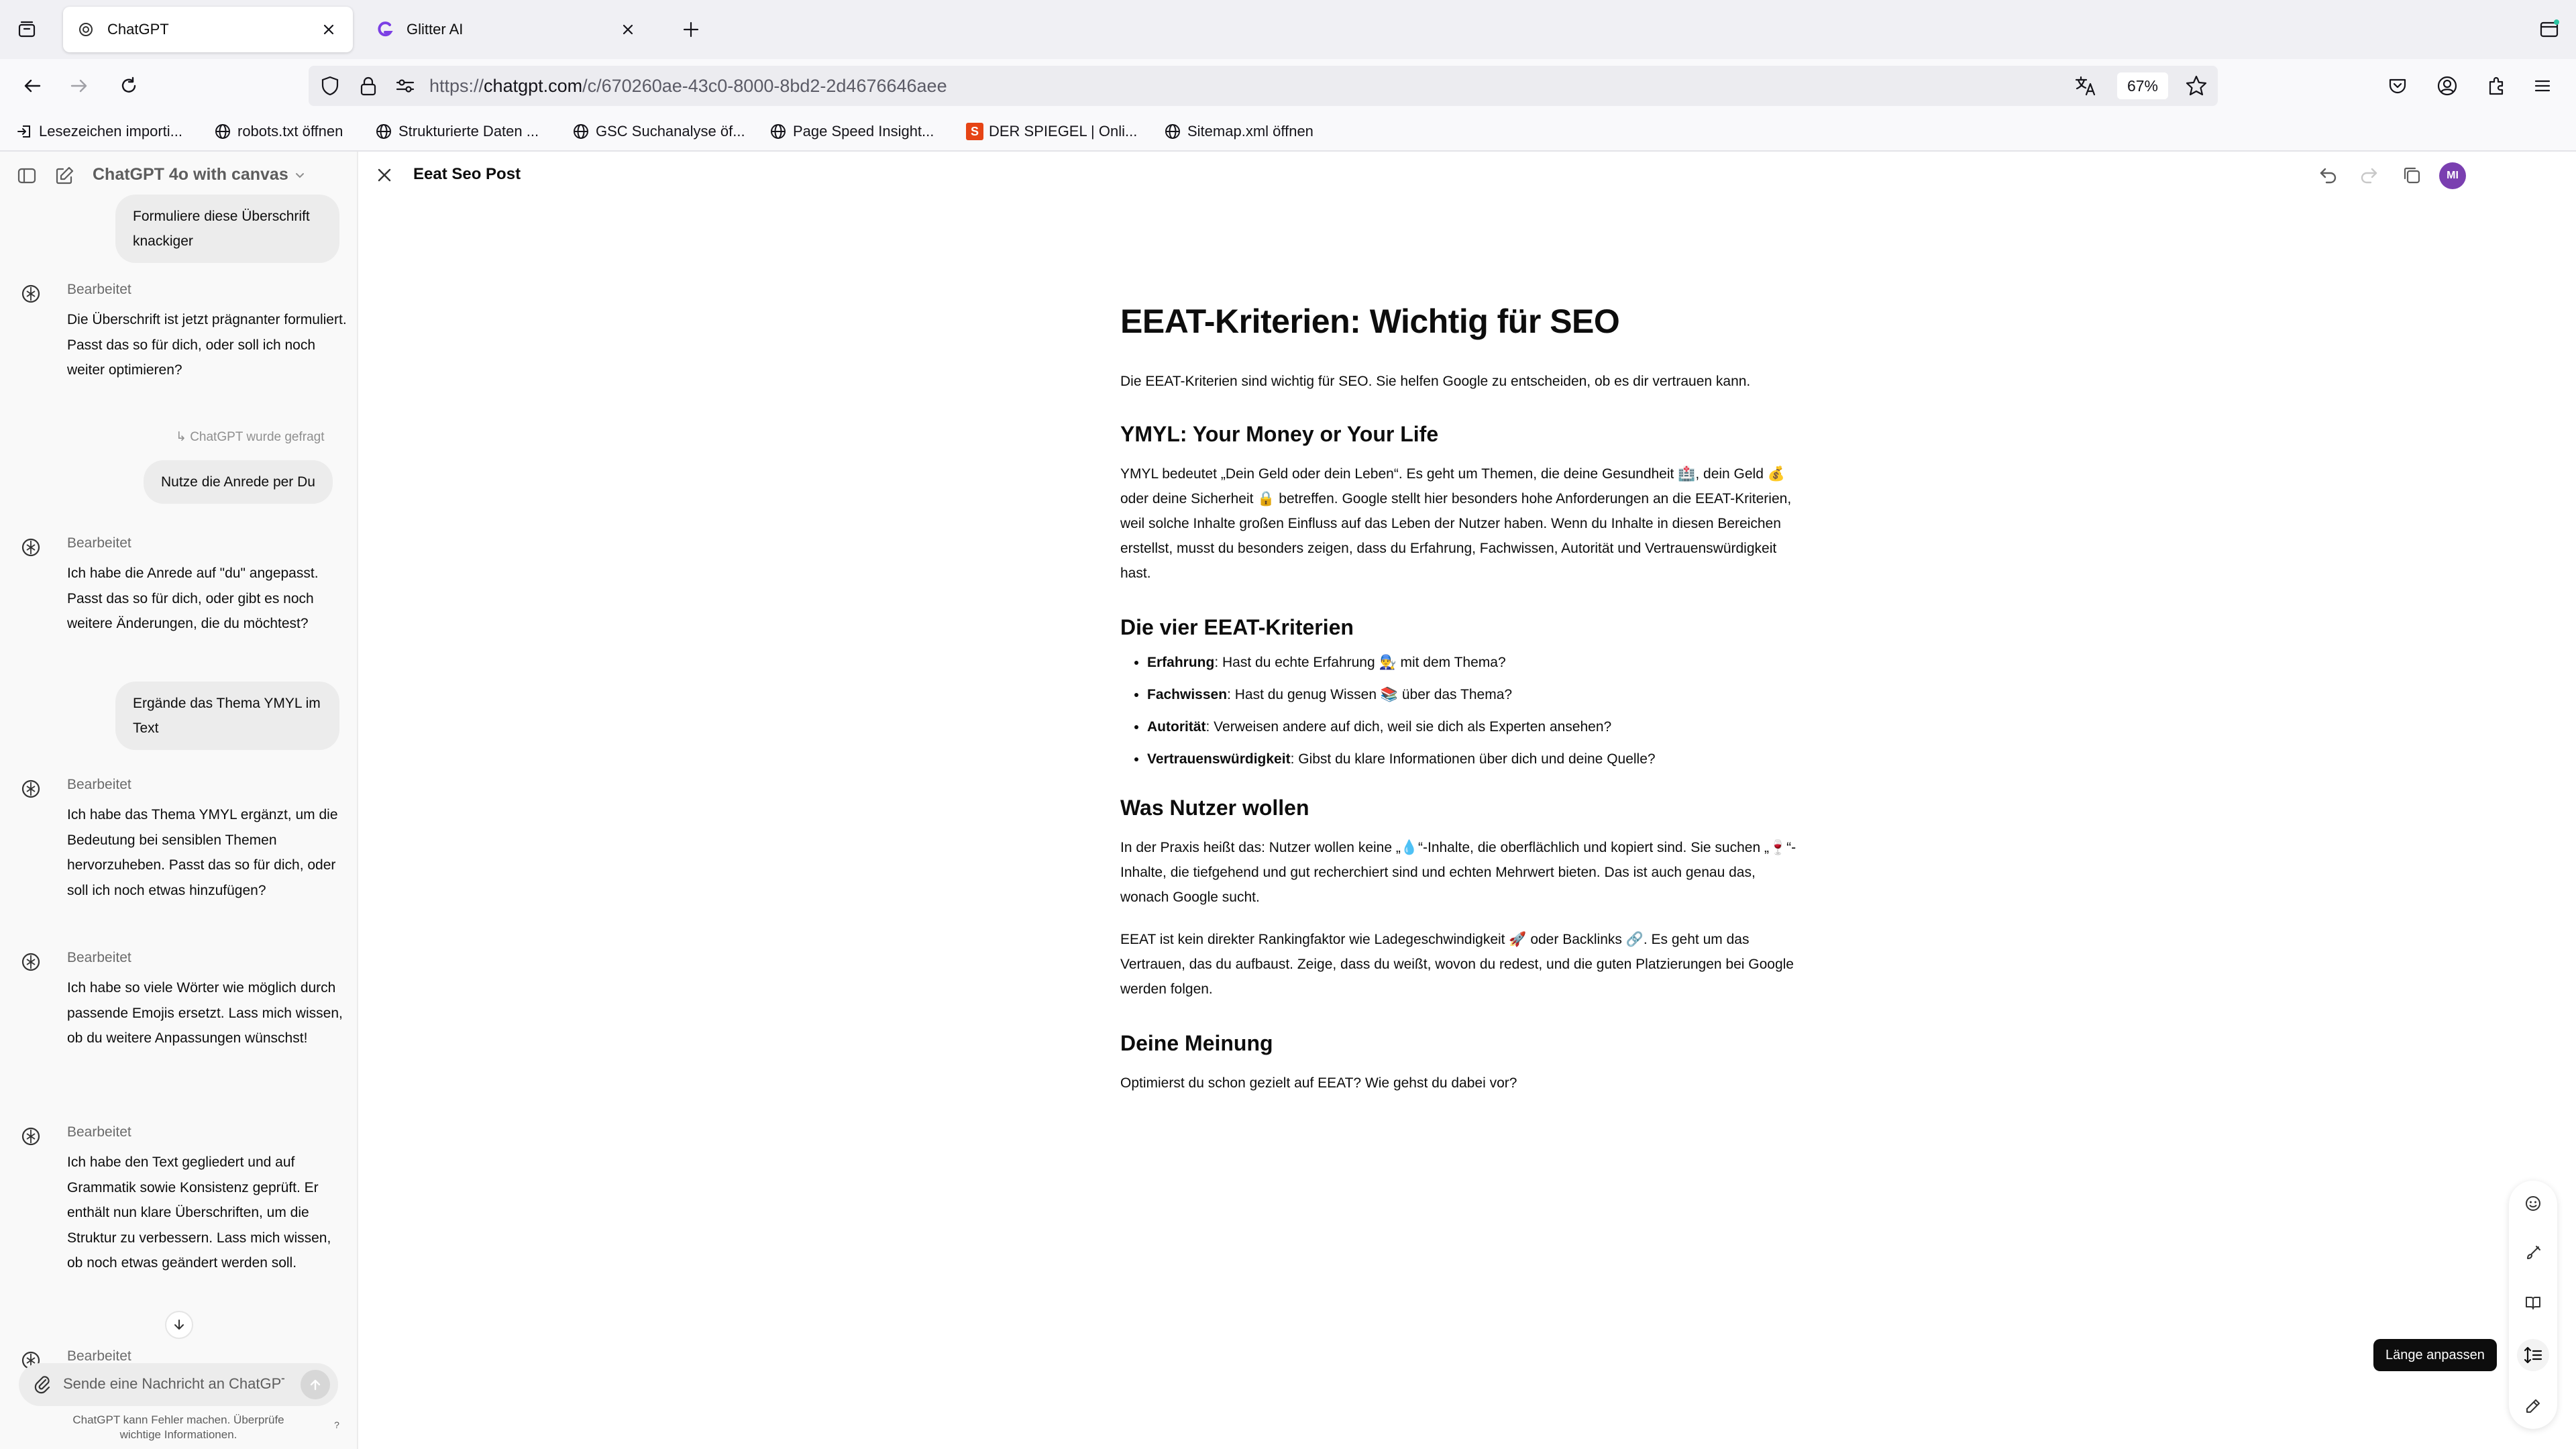 The height and width of the screenshot is (1449, 2576). What do you see at coordinates (384, 175) in the screenshot?
I see `close-canvas-icon` at bounding box center [384, 175].